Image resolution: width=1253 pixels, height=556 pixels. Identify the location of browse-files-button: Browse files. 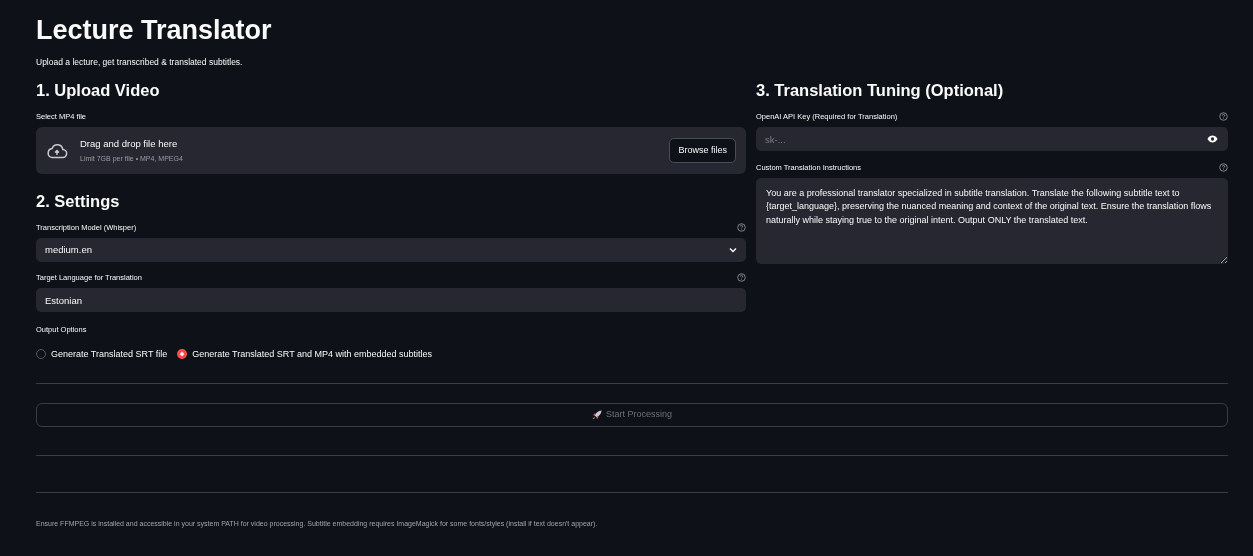
(702, 150).